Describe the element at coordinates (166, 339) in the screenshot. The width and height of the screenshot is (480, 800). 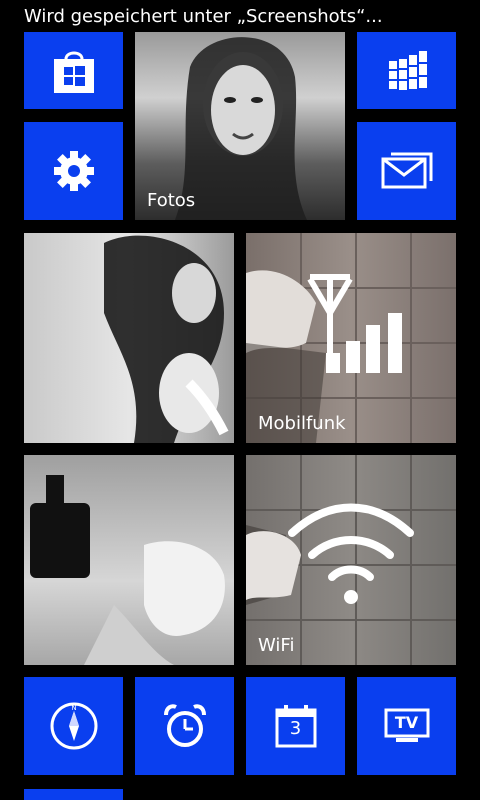
I see `photo-image` at that location.